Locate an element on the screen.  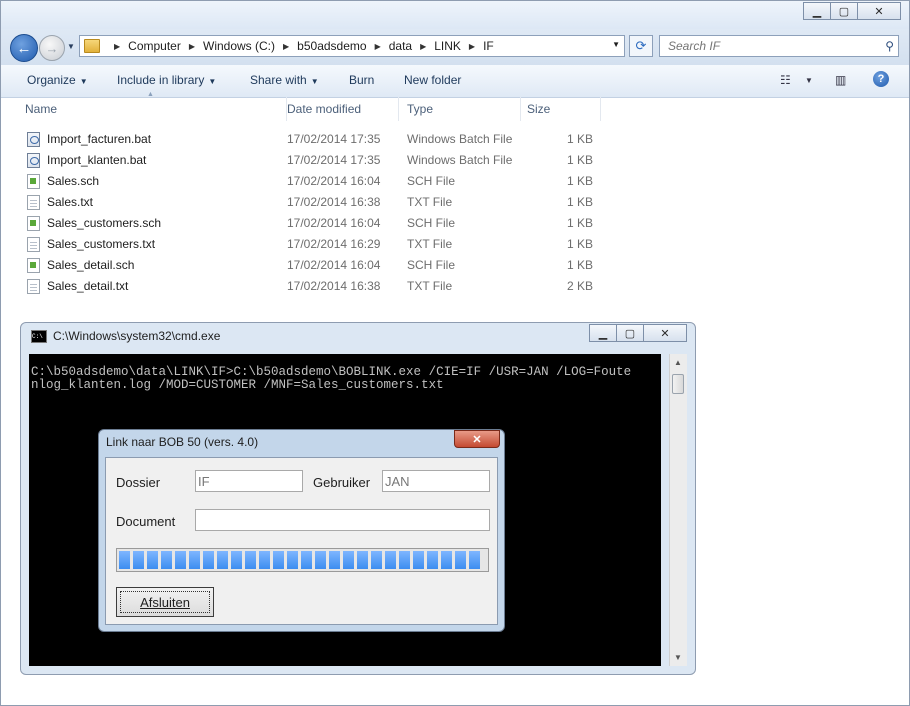
column-name-label: Name is located at coordinates (41, 109).